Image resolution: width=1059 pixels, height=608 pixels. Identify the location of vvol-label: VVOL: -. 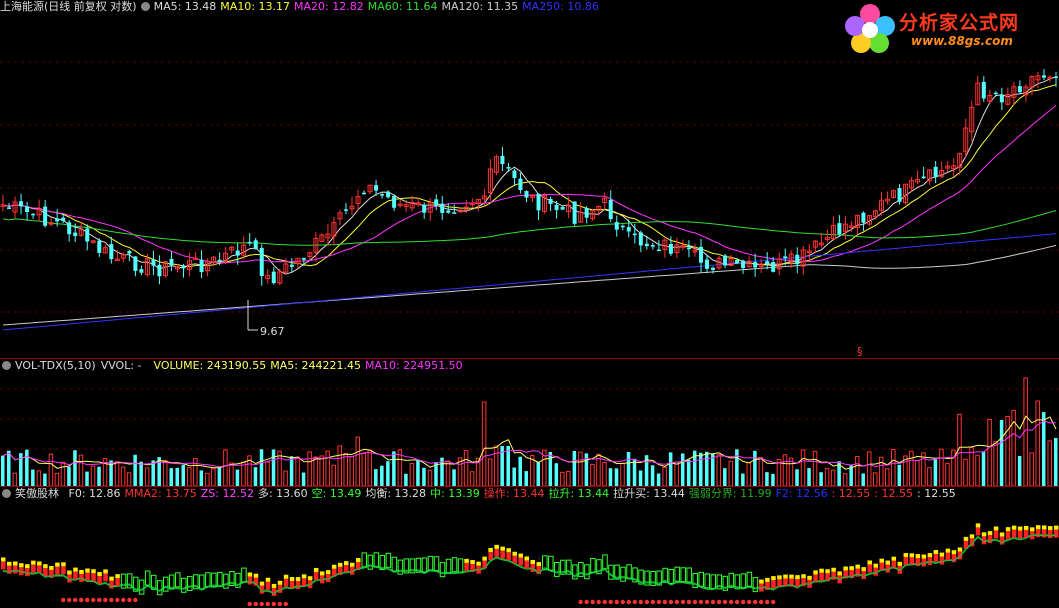
(121, 365).